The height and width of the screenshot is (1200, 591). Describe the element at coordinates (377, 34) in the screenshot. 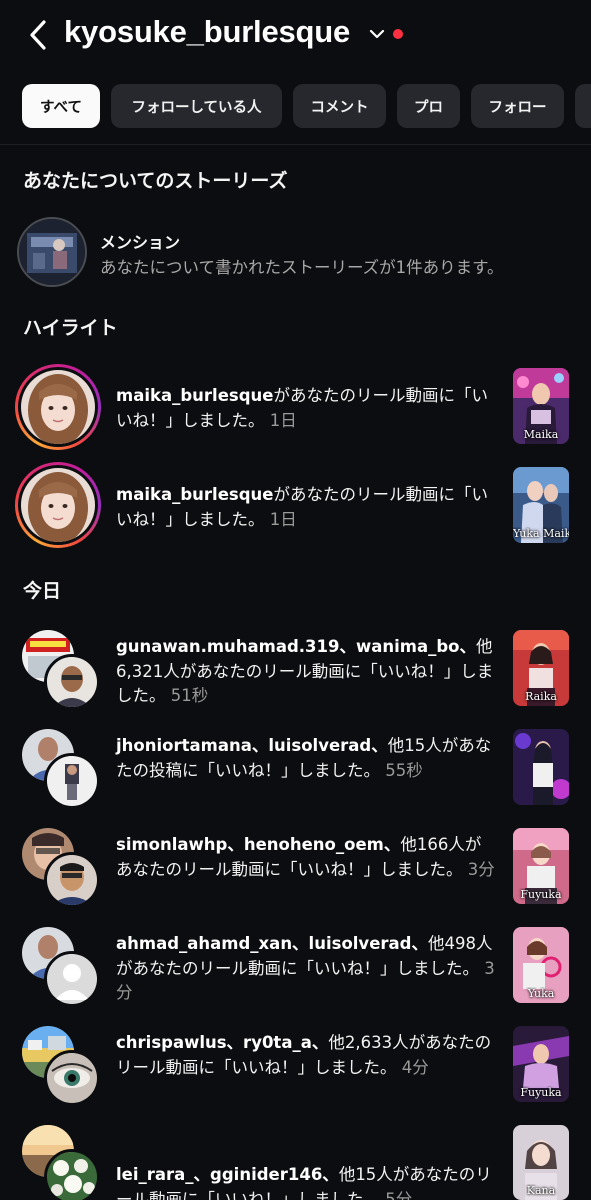

I see `chevron-down-icon` at that location.